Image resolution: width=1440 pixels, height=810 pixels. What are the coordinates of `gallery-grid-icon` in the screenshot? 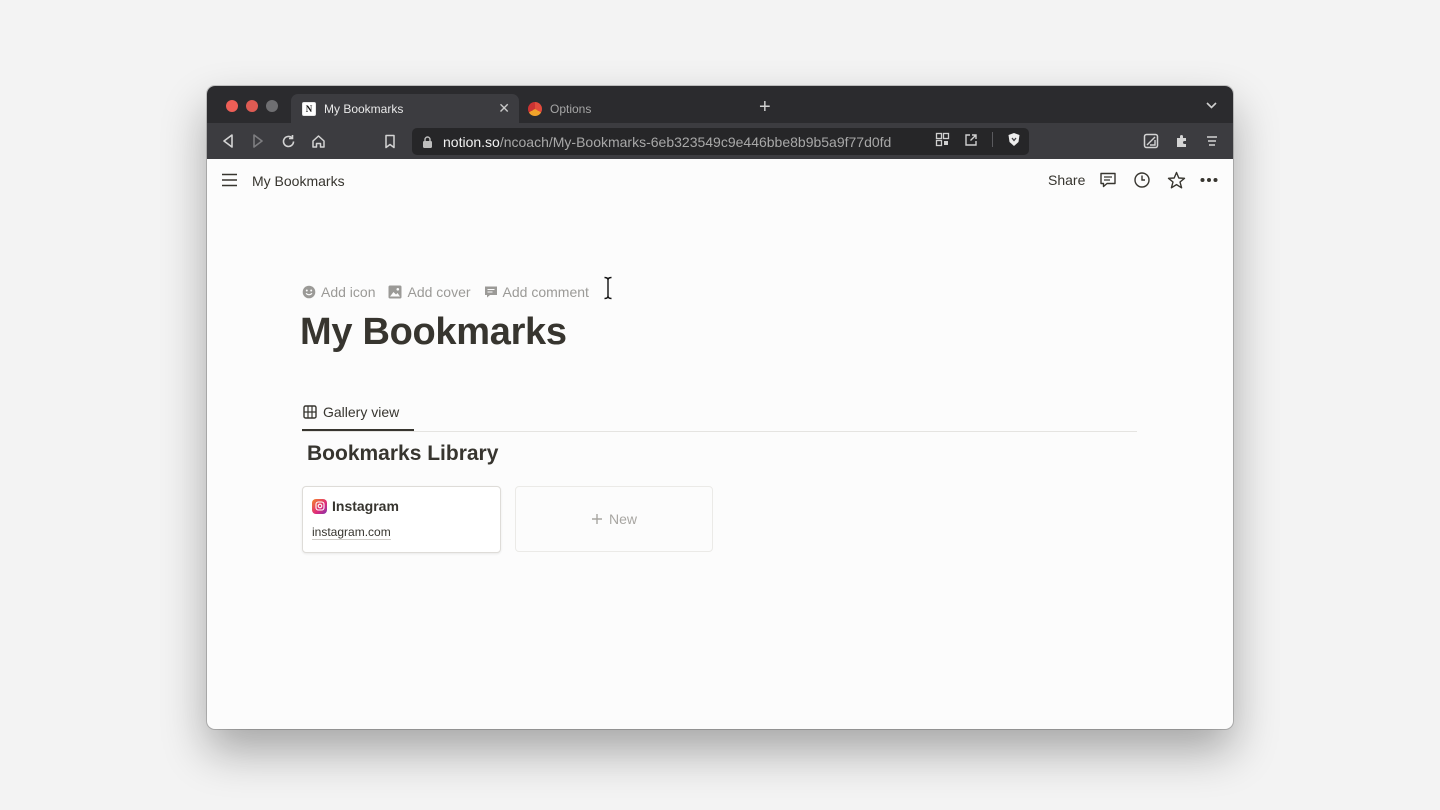 It's located at (310, 412).